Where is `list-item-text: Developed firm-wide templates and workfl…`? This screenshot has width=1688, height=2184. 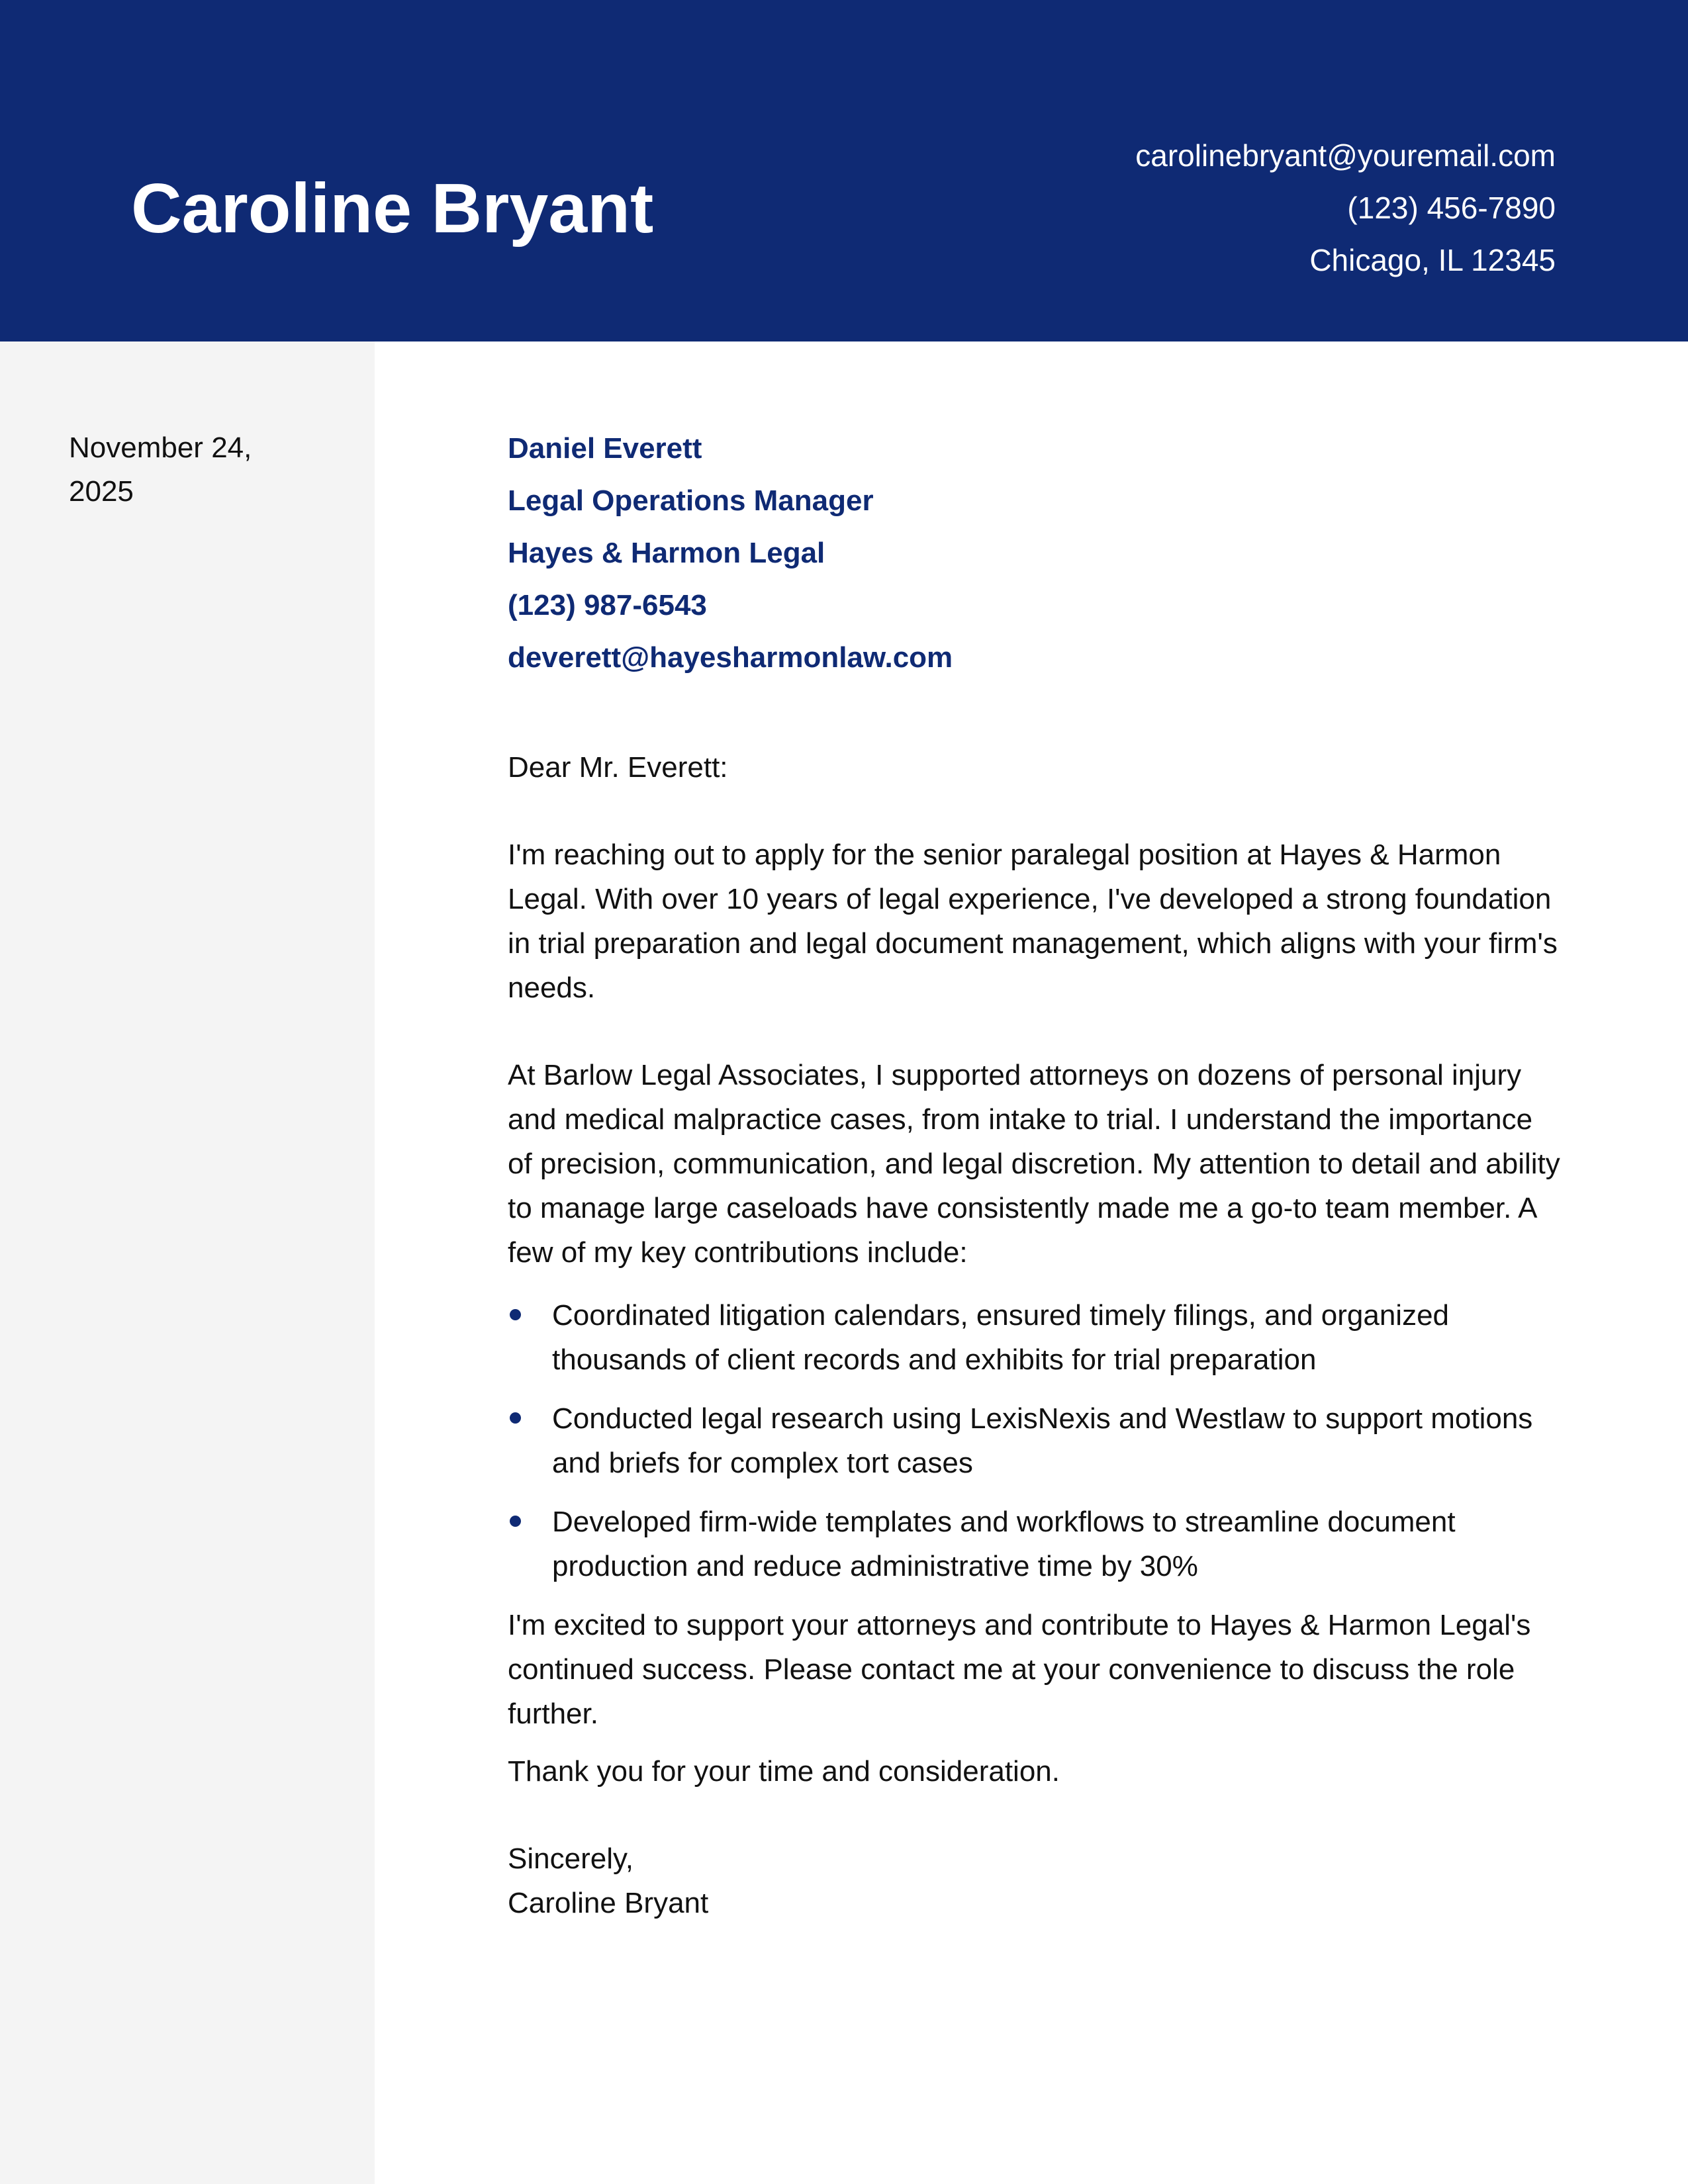 list-item-text: Developed firm-wide templates and workfl… is located at coordinates (1004, 1544).